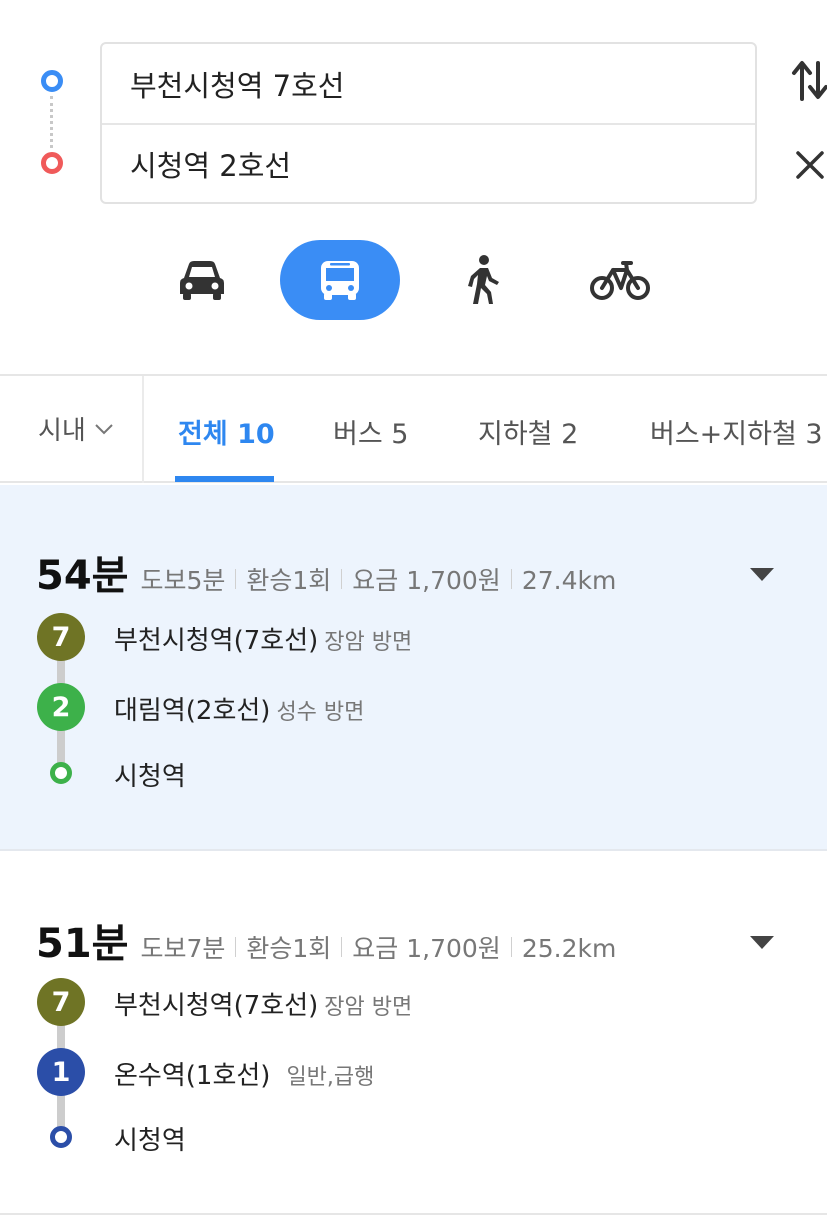 The height and width of the screenshot is (1219, 827). I want to click on close-icon, so click(810, 165).